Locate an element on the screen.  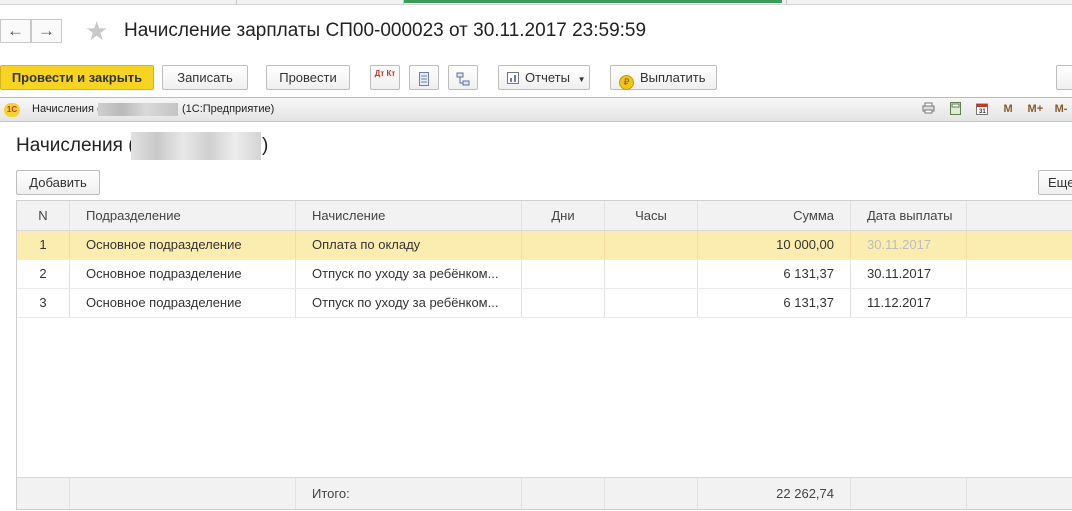
hierarchy-icon is located at coordinates (463, 79).